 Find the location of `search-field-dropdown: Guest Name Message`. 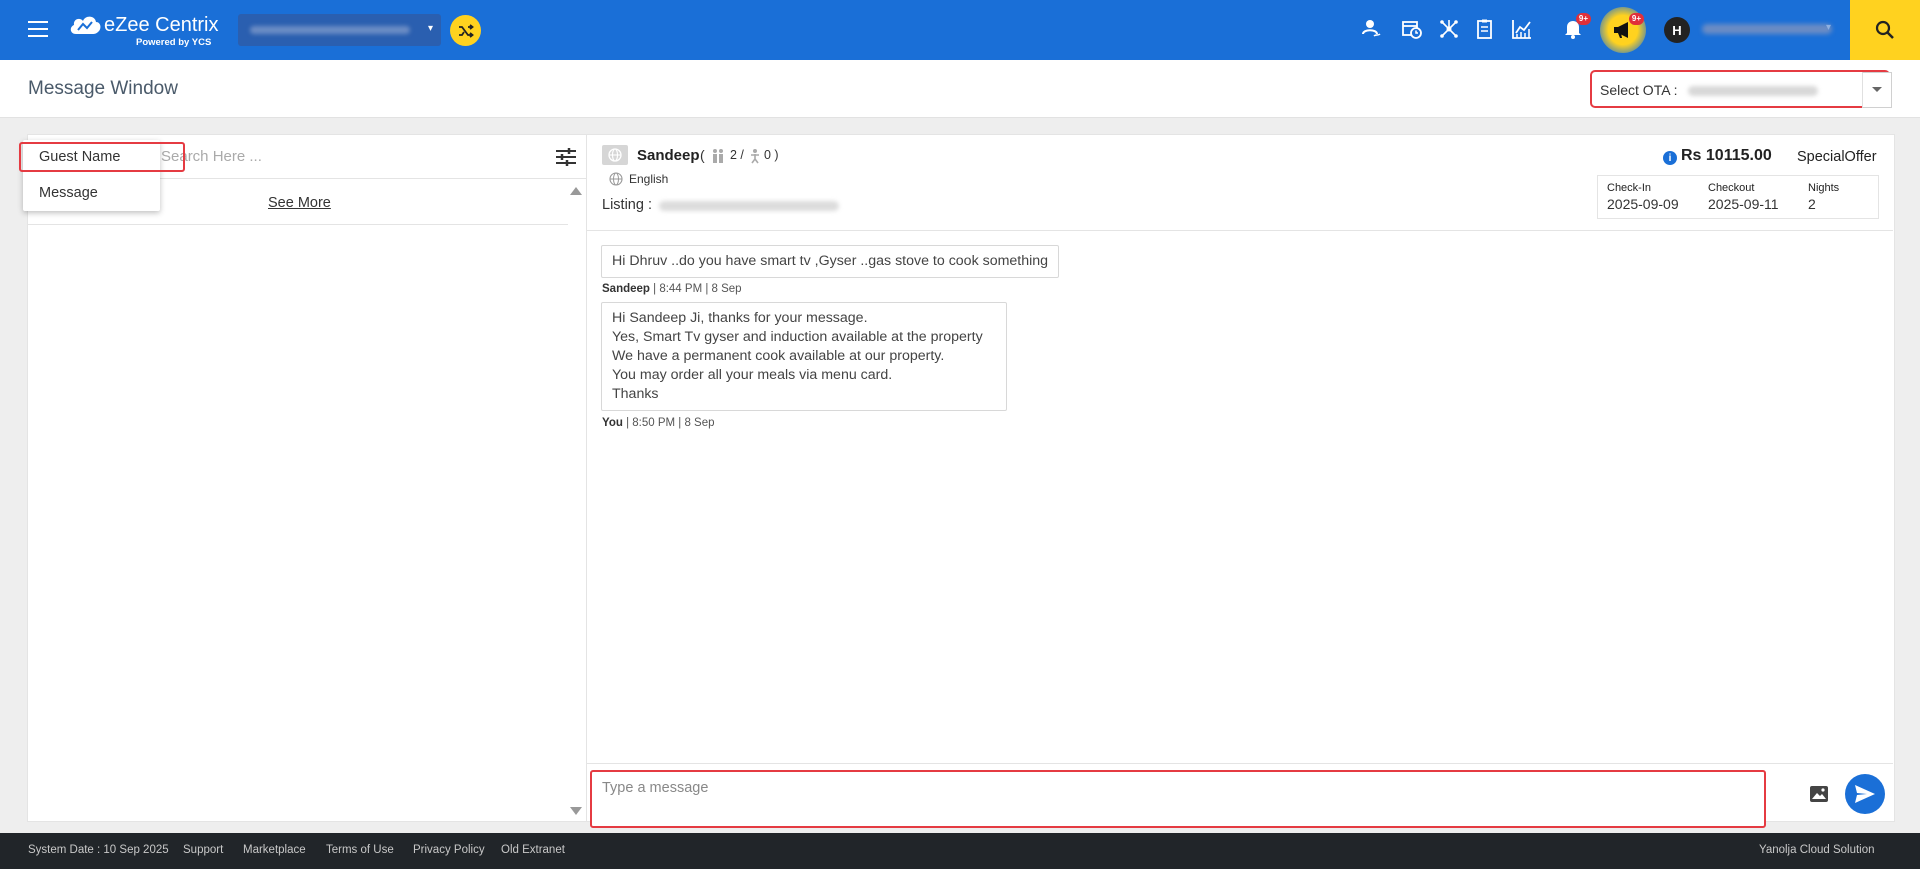

search-field-dropdown: Guest Name Message is located at coordinates (102, 175).